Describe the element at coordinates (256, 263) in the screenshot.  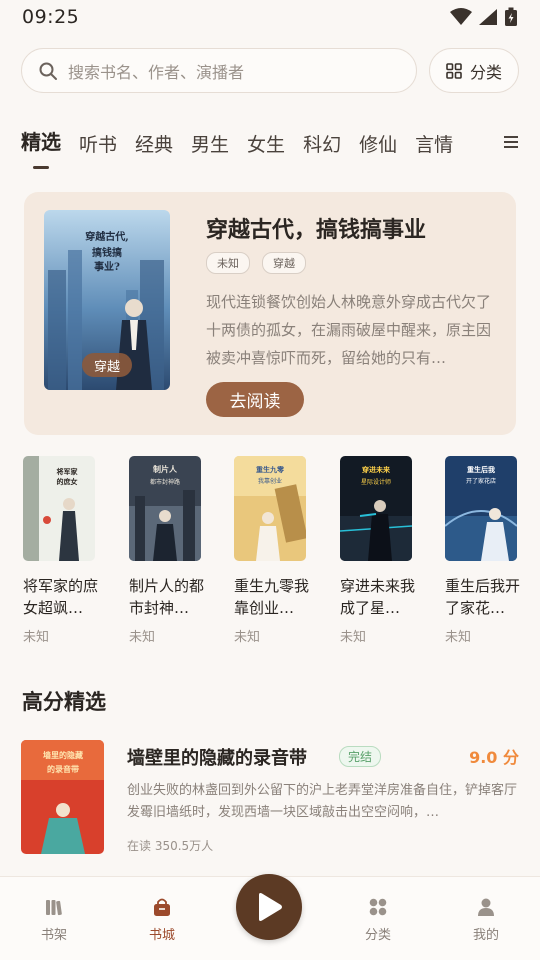
I see `featured-book-tags: 未知 穿越` at that location.